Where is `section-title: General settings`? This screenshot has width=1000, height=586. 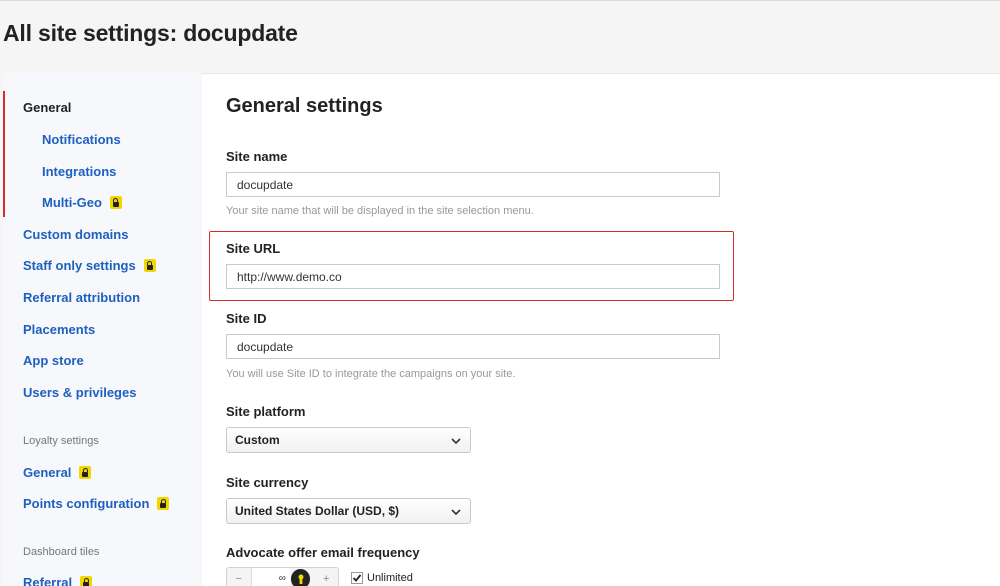 section-title: General settings is located at coordinates (304, 106).